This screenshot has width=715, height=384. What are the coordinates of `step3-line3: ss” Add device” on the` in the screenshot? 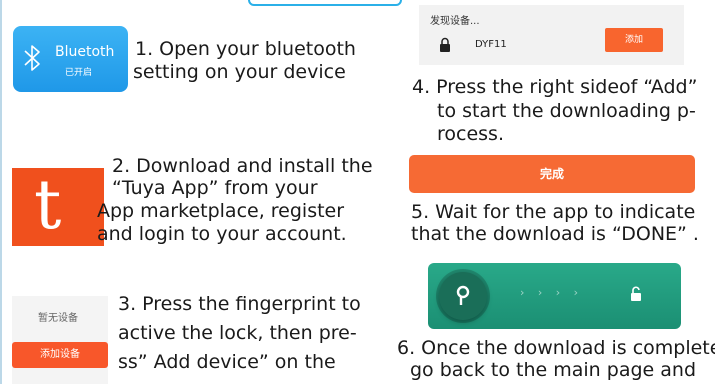 It's located at (227, 362).